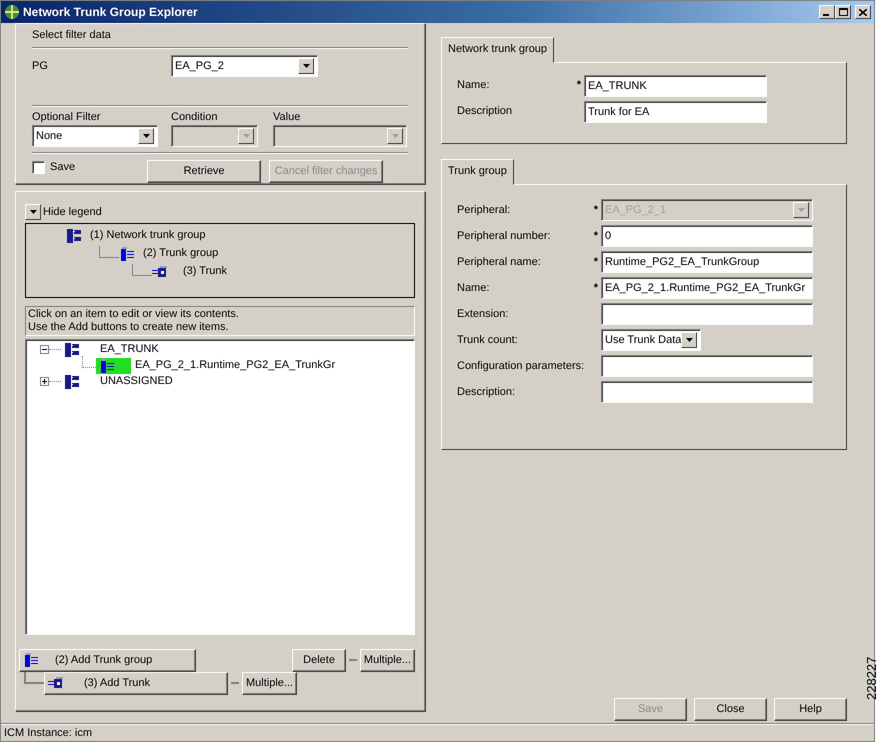  What do you see at coordinates (521, 366) in the screenshot?
I see `field-label: Configuration parameters:` at bounding box center [521, 366].